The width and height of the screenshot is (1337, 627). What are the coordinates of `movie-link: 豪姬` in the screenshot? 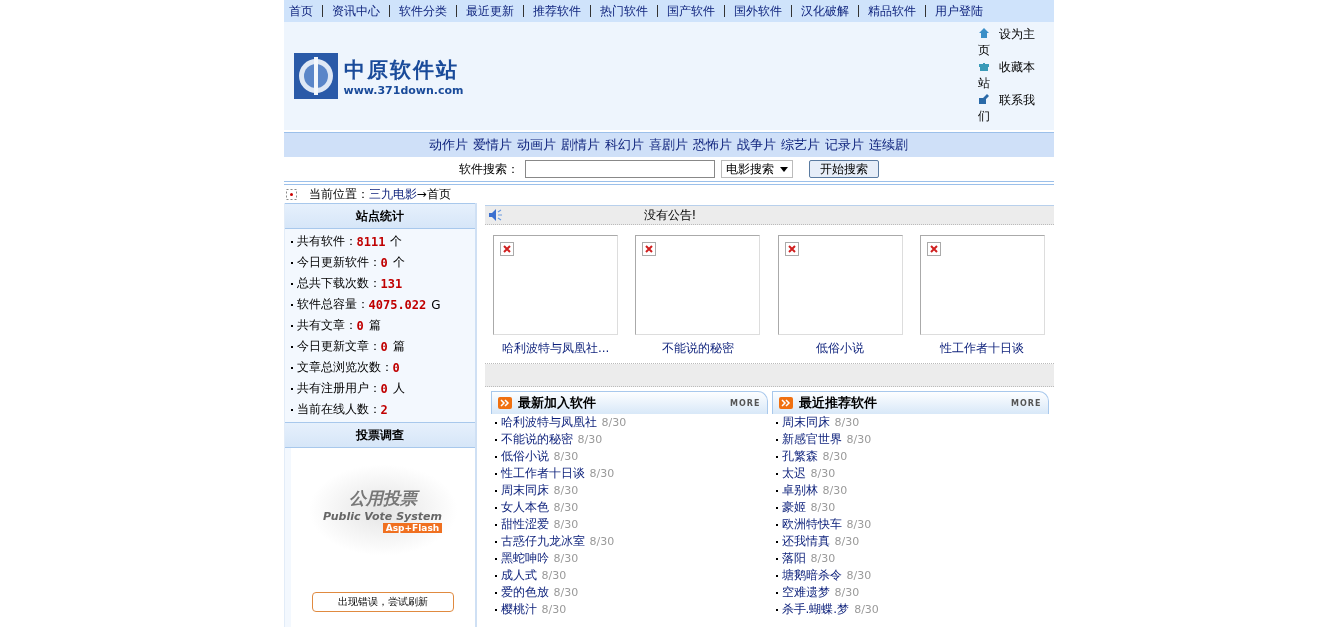 It's located at (793, 507).